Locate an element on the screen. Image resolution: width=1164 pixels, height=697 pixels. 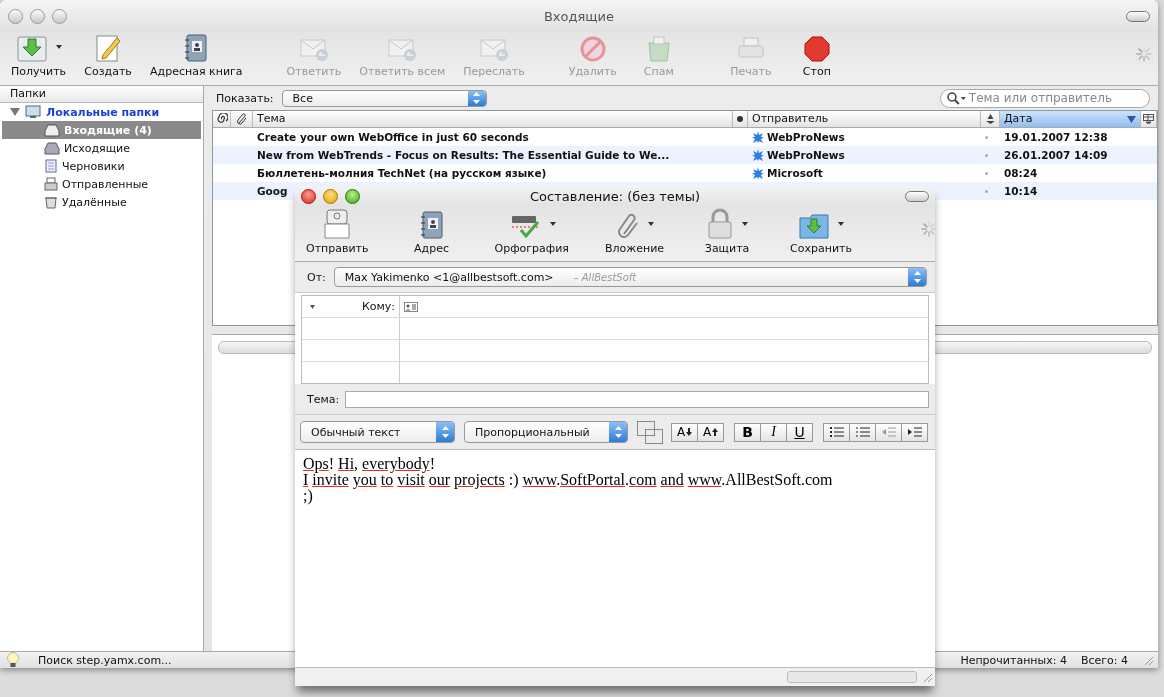
tray-icon is located at coordinates (52, 130).